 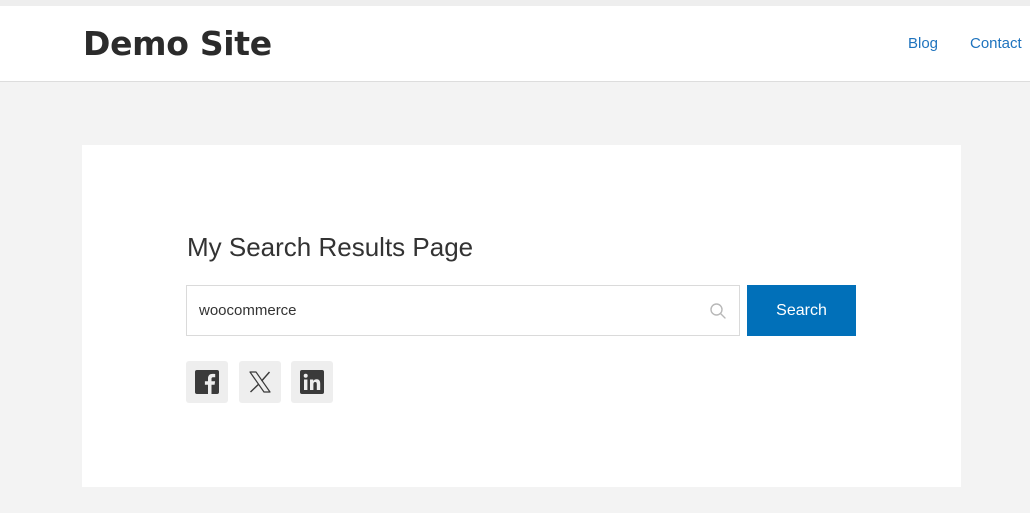 I want to click on x-twitter-link, so click(x=260, y=382).